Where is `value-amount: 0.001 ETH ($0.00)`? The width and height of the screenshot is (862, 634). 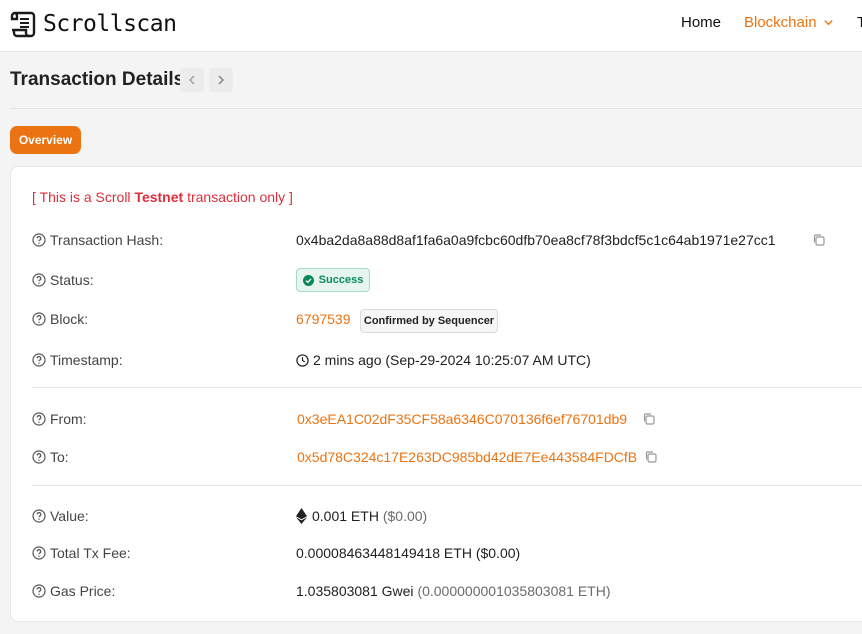
value-amount: 0.001 ETH ($0.00) is located at coordinates (361, 516).